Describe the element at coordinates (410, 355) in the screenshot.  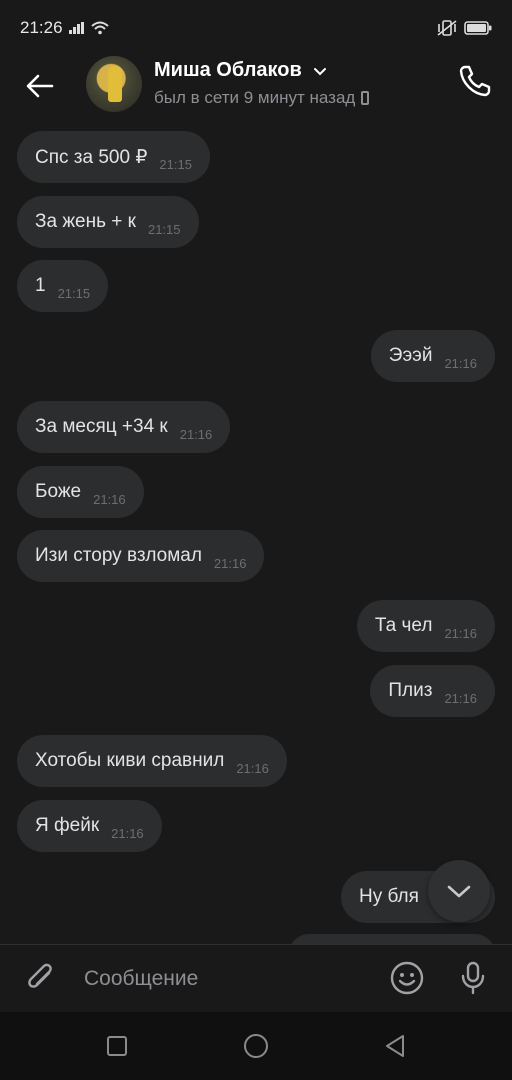
I see `message-text: Эээй` at that location.